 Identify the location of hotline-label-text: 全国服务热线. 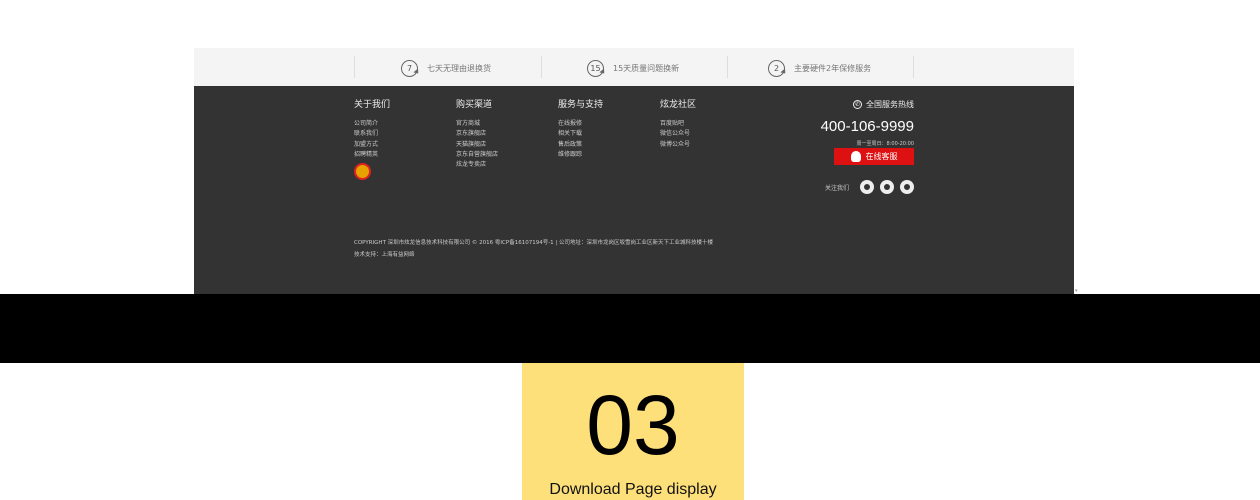
(890, 104).